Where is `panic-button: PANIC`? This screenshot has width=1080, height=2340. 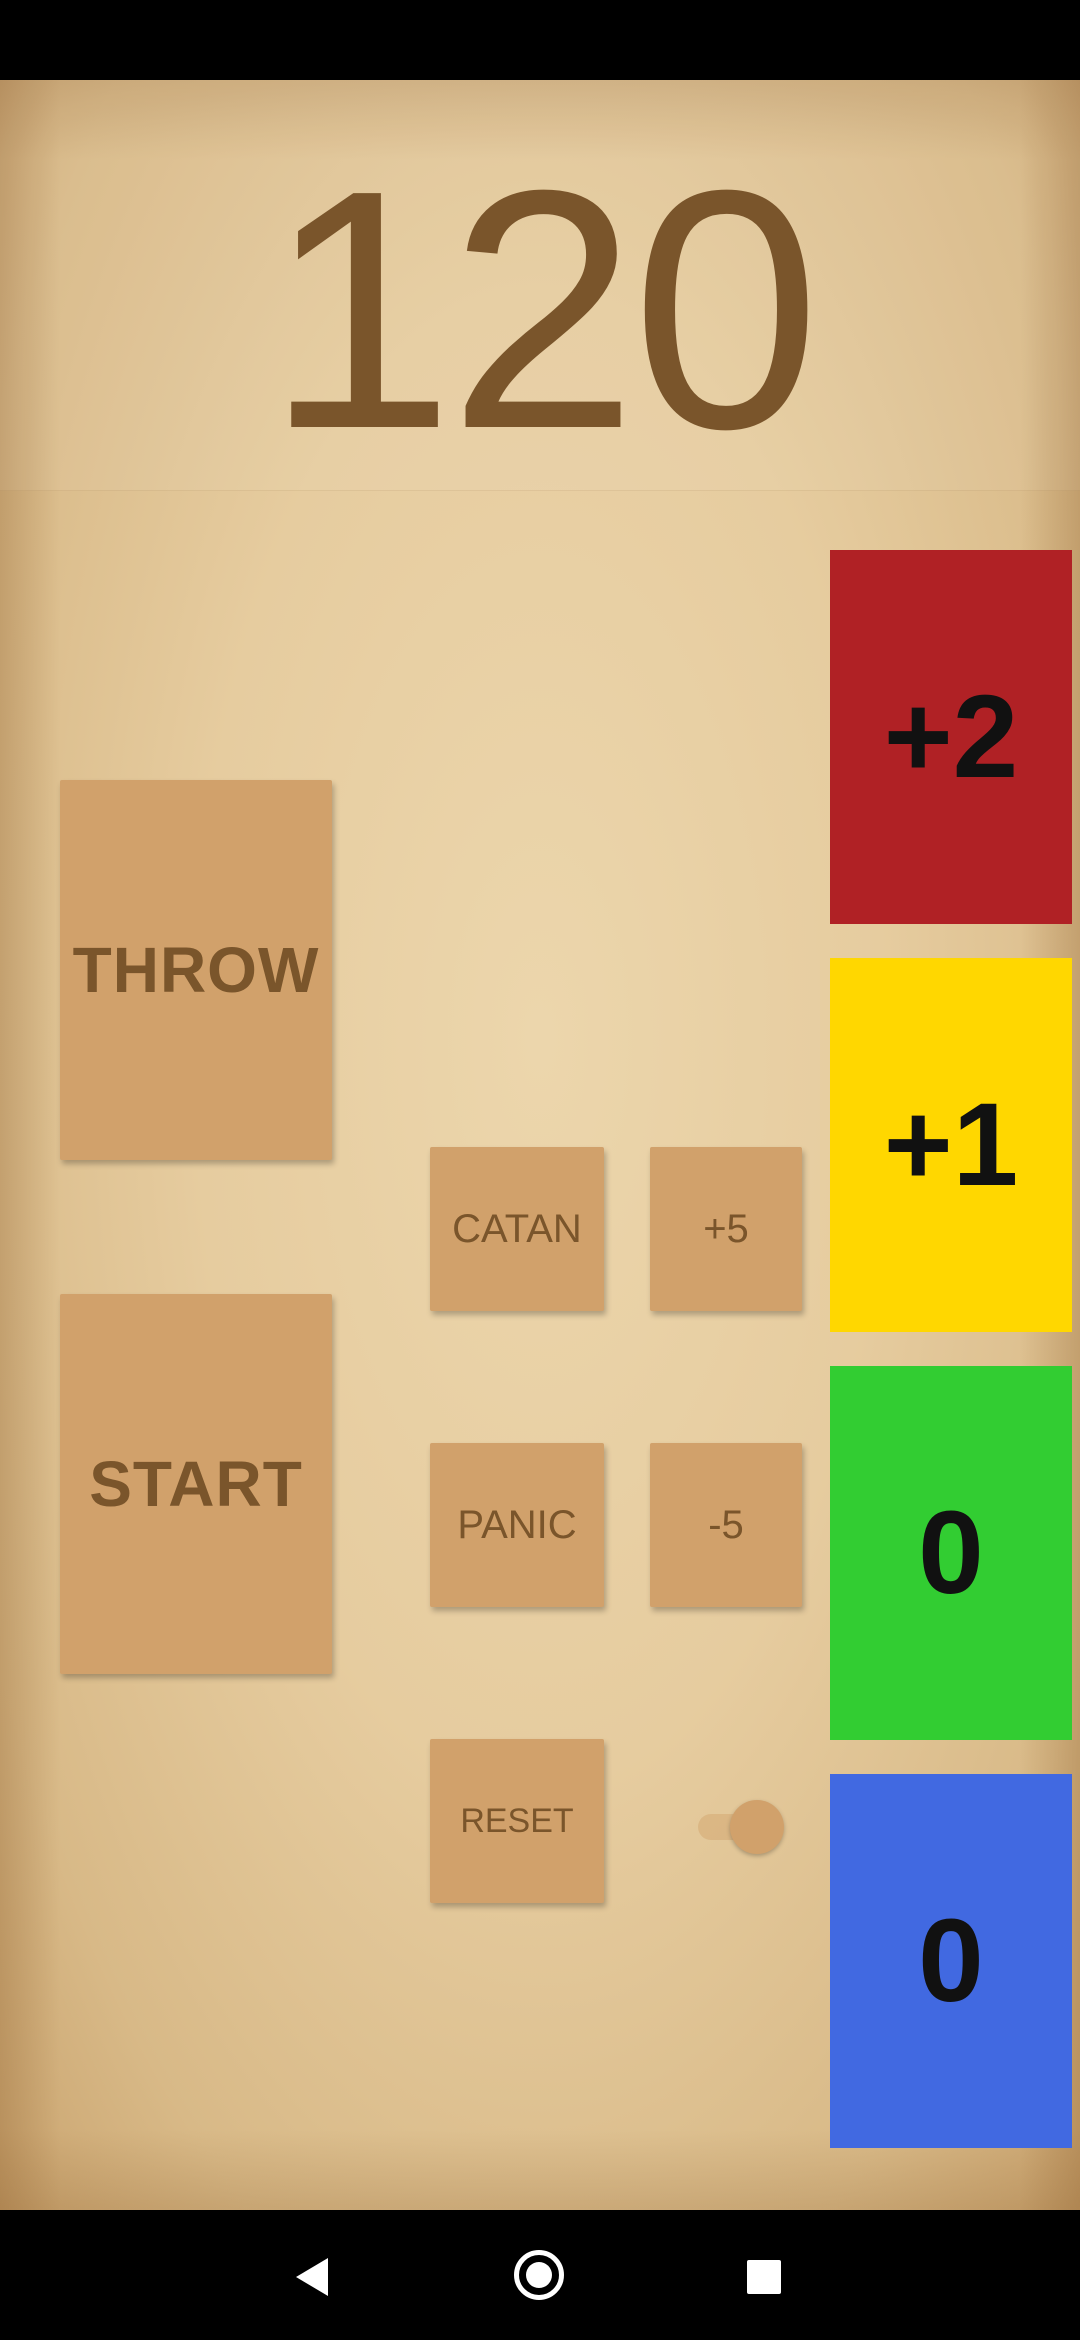 panic-button: PANIC is located at coordinates (517, 1525).